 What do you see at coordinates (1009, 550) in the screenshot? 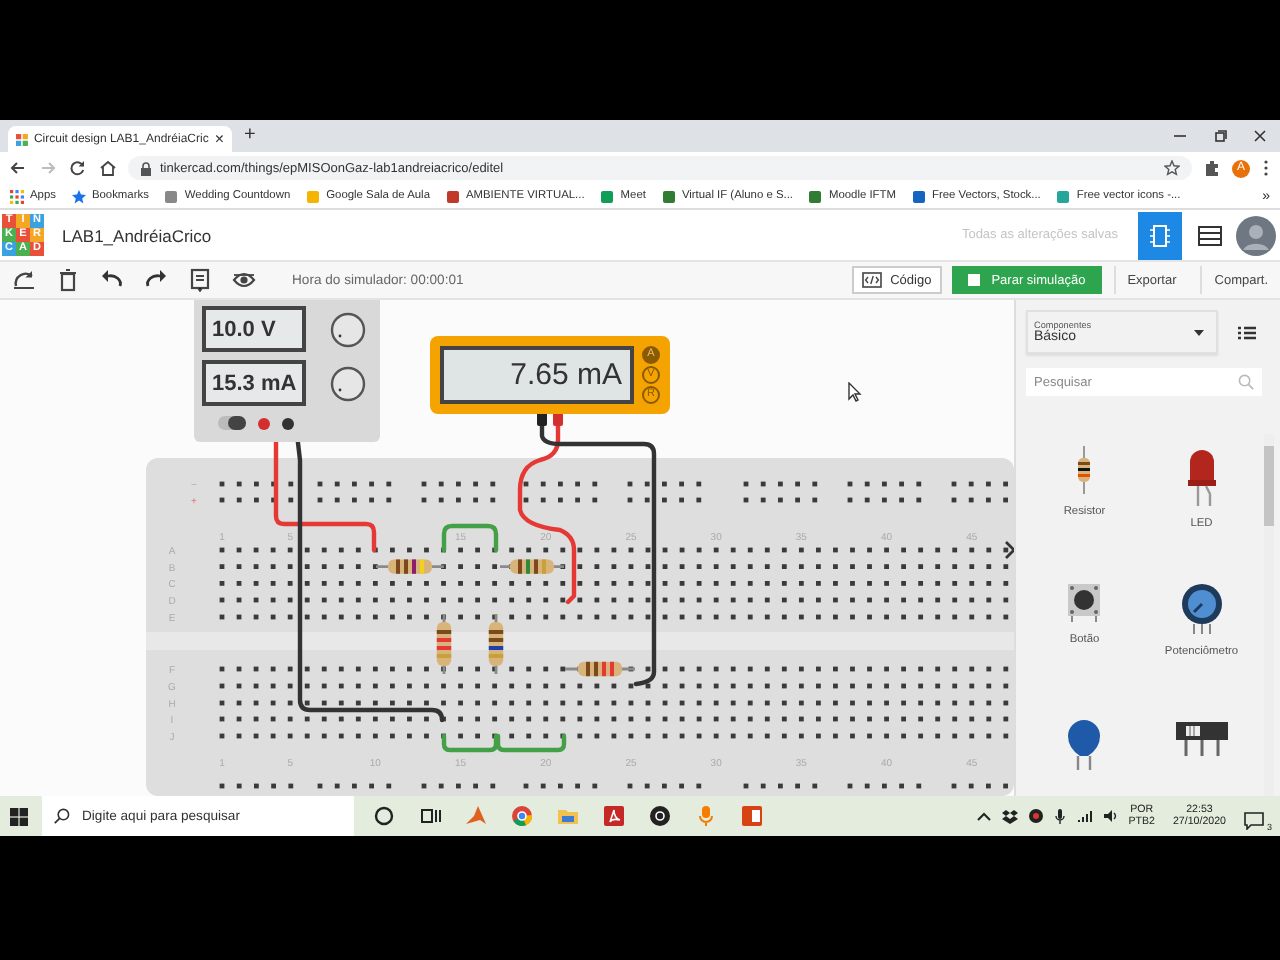
I see `chevron-right-icon` at bounding box center [1009, 550].